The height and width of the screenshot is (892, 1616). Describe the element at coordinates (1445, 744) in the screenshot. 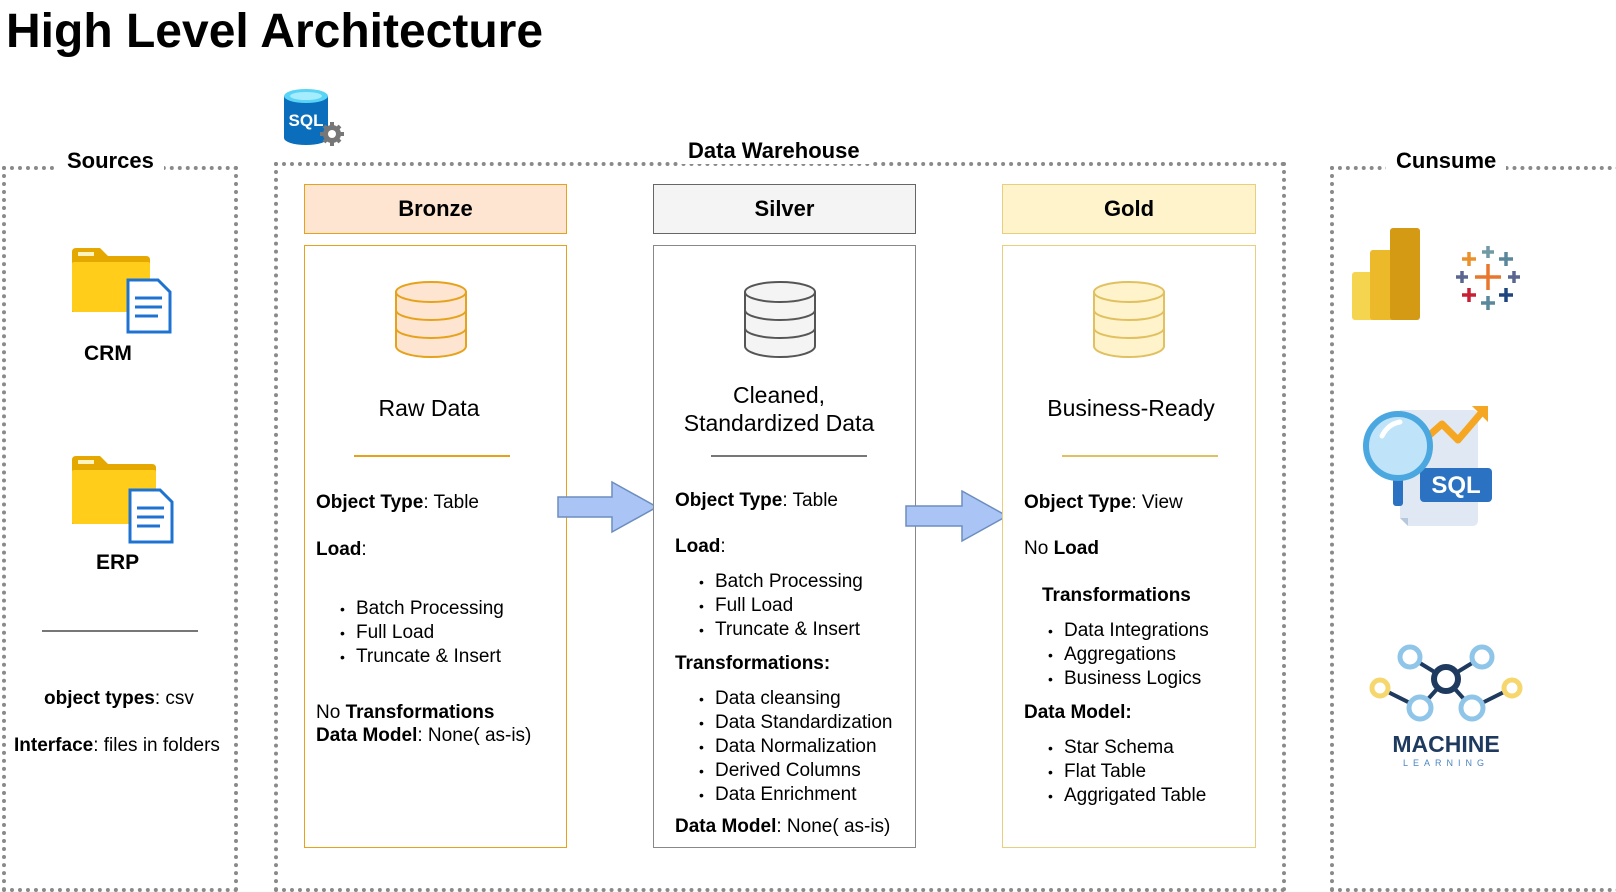

I see `machine-learning-title: MACHINE` at that location.